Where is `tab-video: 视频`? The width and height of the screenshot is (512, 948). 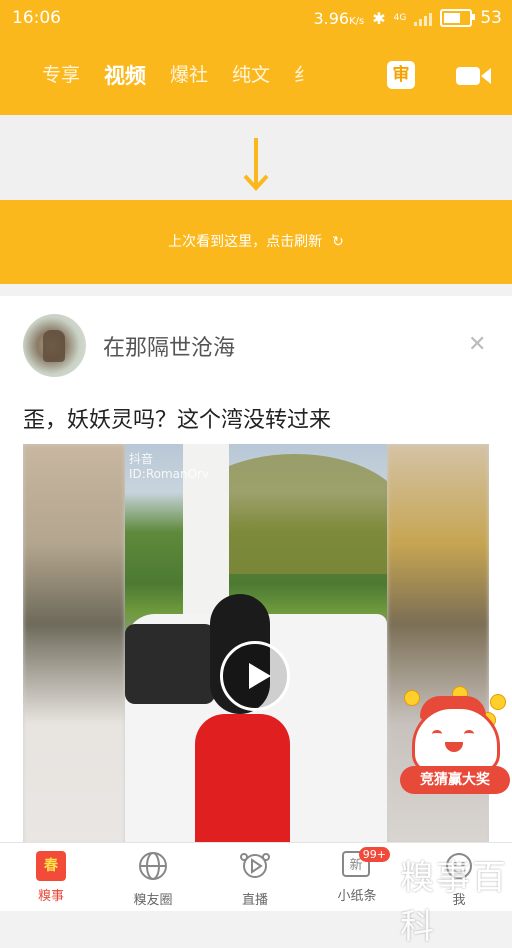 tab-video: 视频 is located at coordinates (125, 75).